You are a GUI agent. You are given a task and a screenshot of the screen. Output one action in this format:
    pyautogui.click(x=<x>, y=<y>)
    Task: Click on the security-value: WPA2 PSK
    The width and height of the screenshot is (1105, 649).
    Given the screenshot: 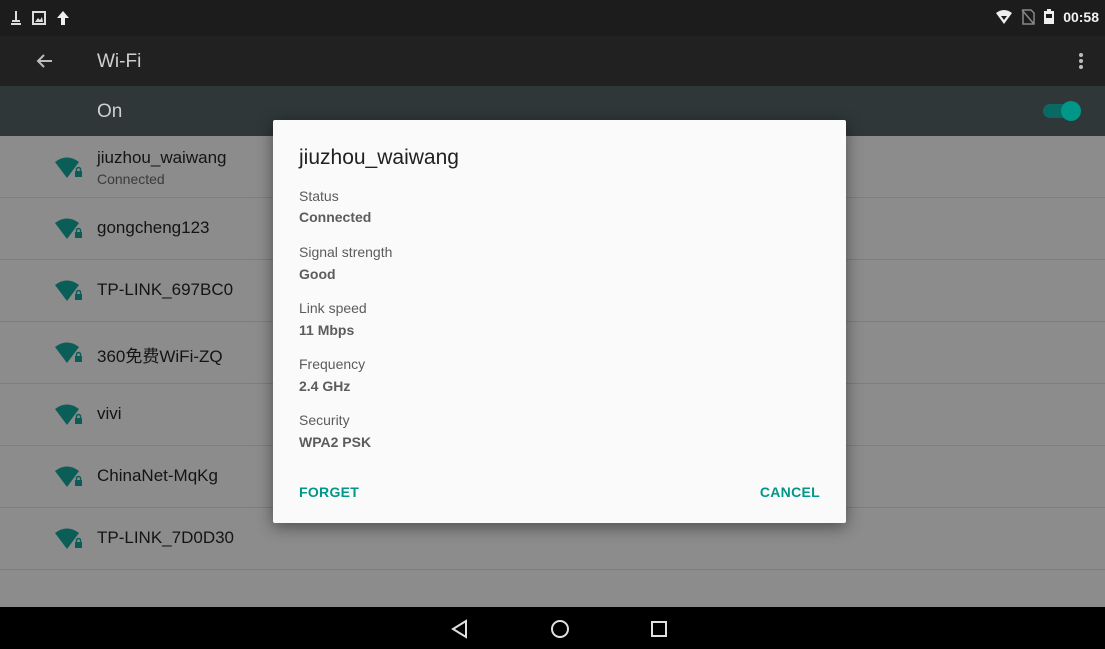 What is the action you would take?
    pyautogui.click(x=335, y=442)
    